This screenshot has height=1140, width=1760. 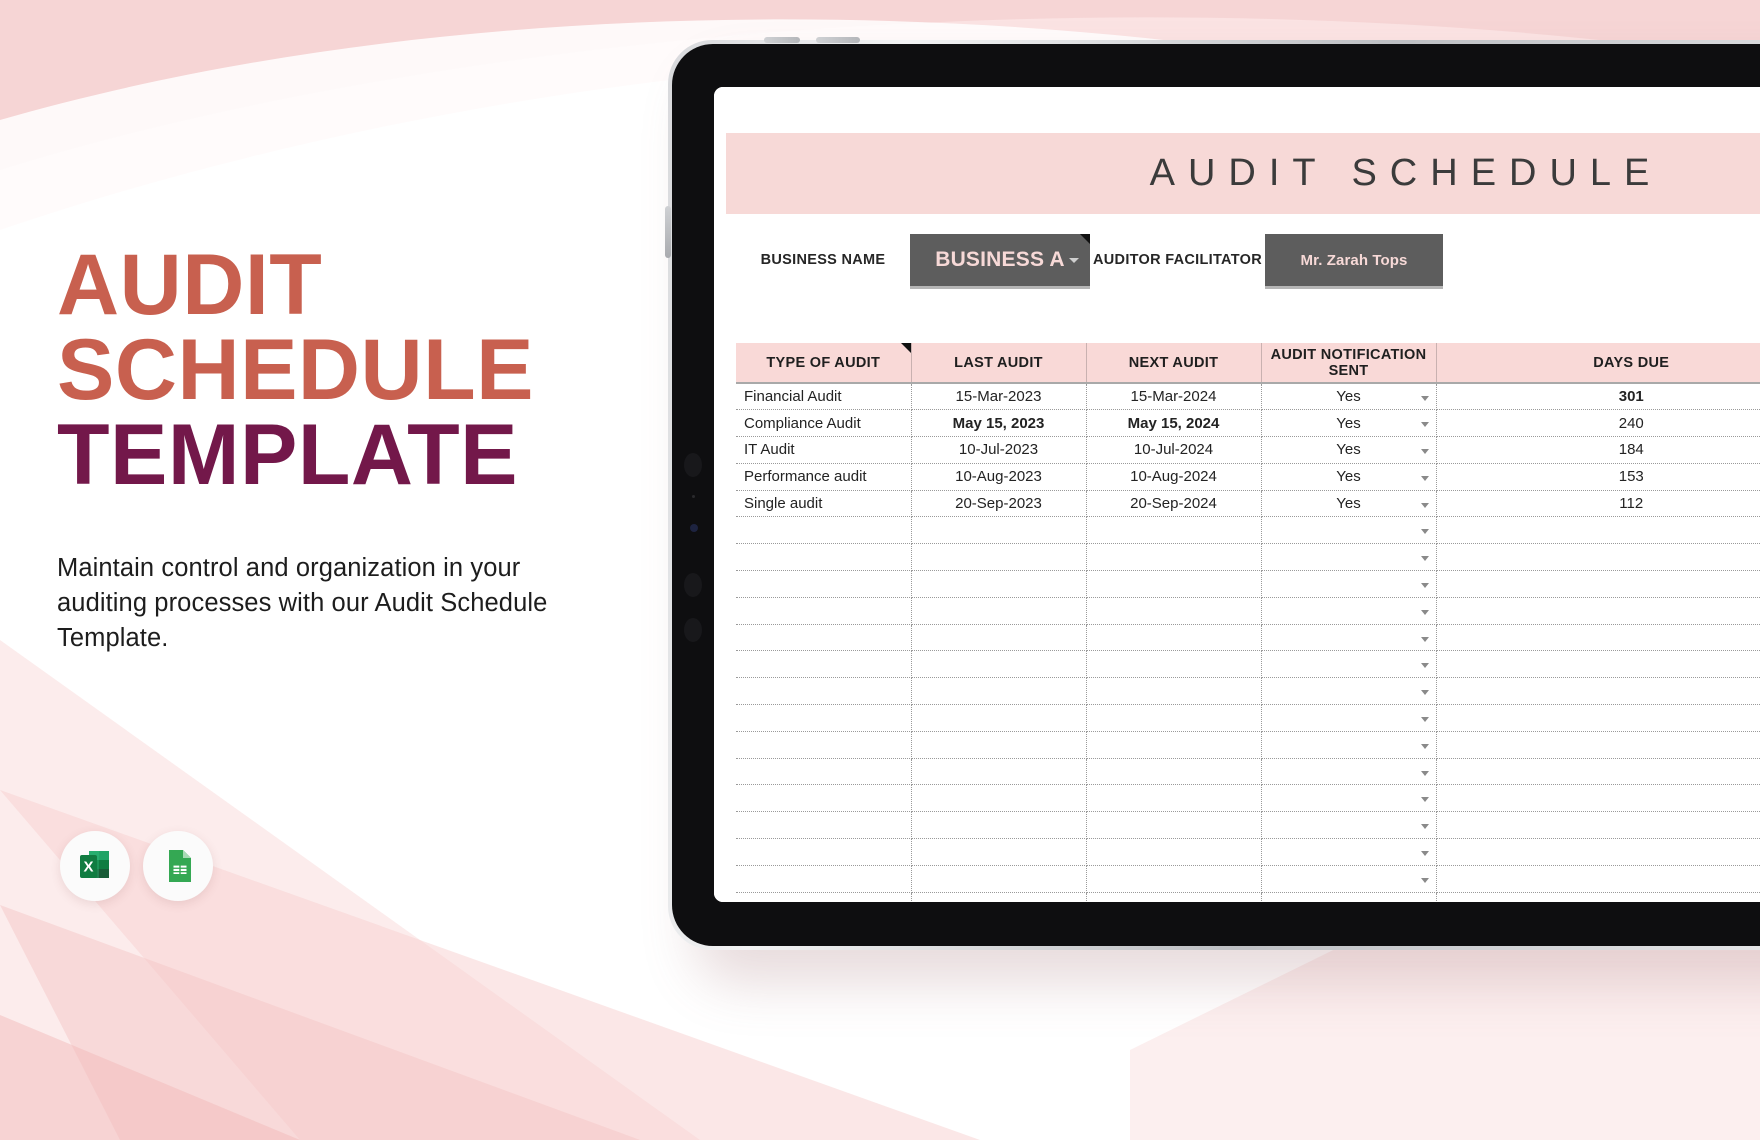 What do you see at coordinates (1174, 423) in the screenshot?
I see `cell-next-audit: May 15, 2024` at bounding box center [1174, 423].